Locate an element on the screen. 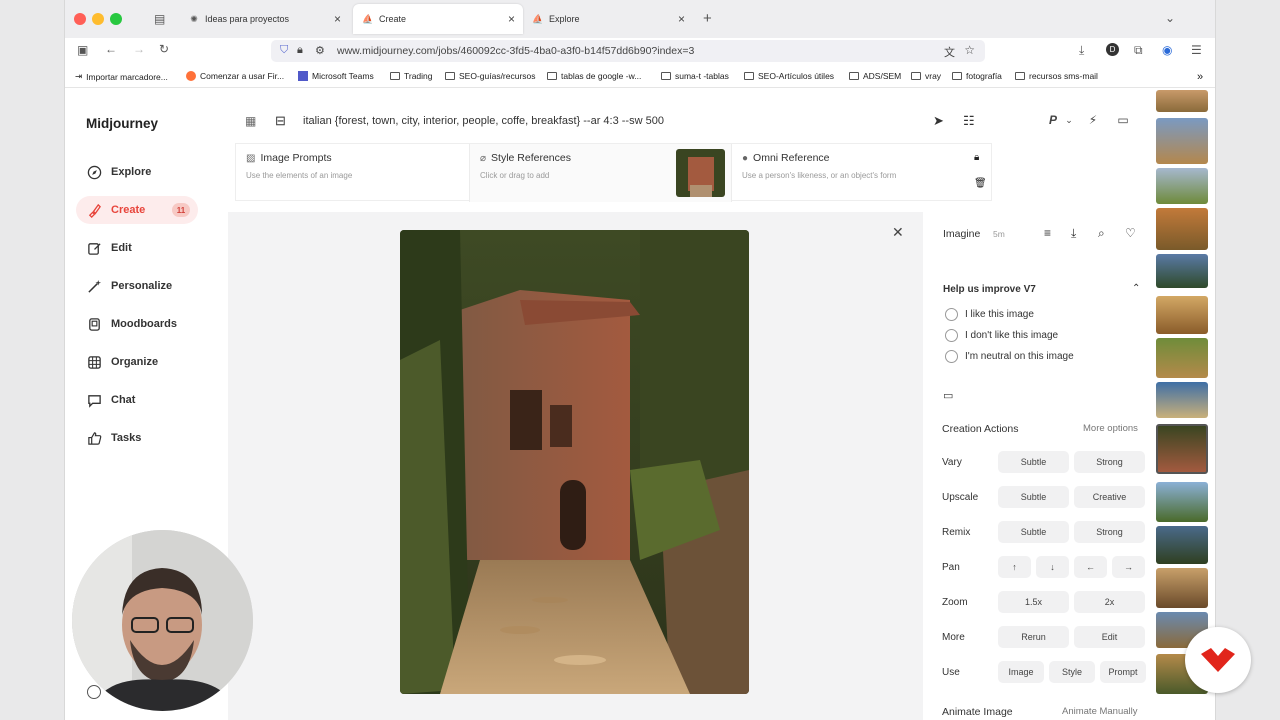 The height and width of the screenshot is (720, 1280). back-icon: ← is located at coordinates (111, 49).